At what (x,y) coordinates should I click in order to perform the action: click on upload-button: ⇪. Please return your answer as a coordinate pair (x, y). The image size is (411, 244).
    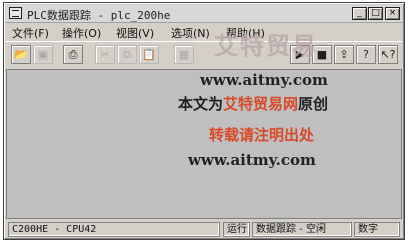
    Looking at the image, I should click on (344, 54).